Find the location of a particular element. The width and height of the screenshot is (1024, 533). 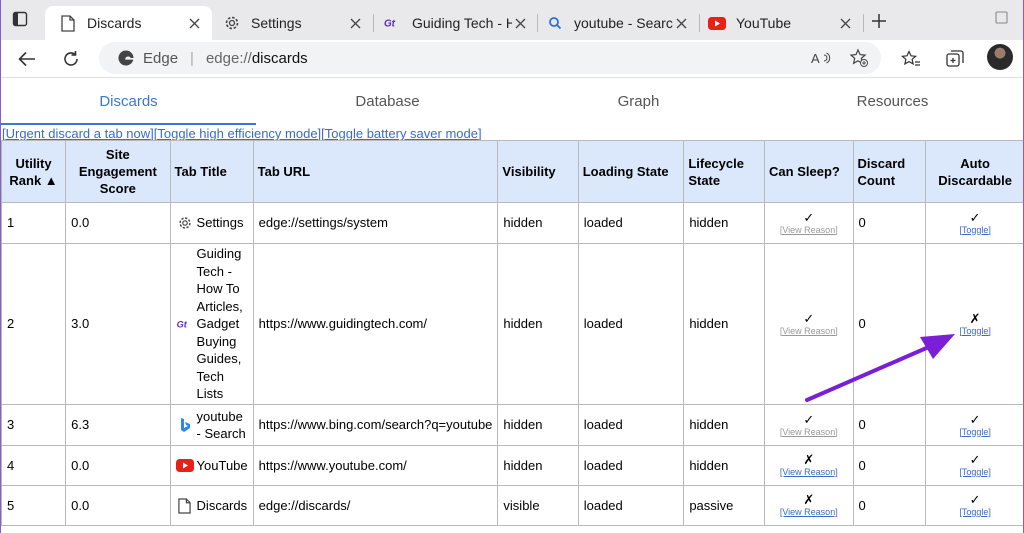

bing-icon is located at coordinates (185, 425).